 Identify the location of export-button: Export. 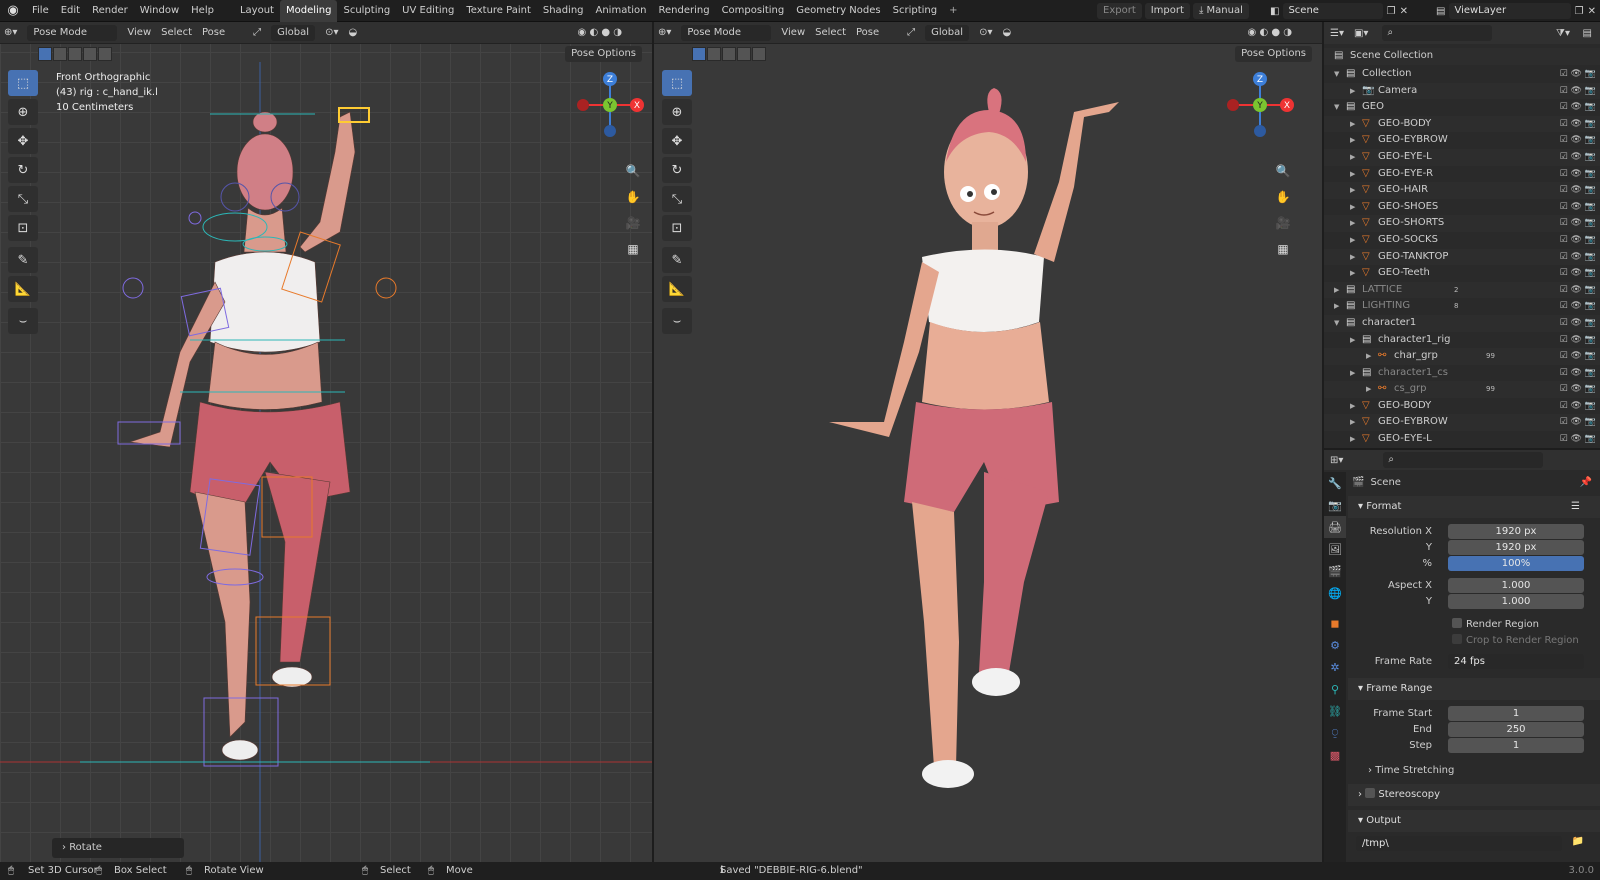
(1119, 11).